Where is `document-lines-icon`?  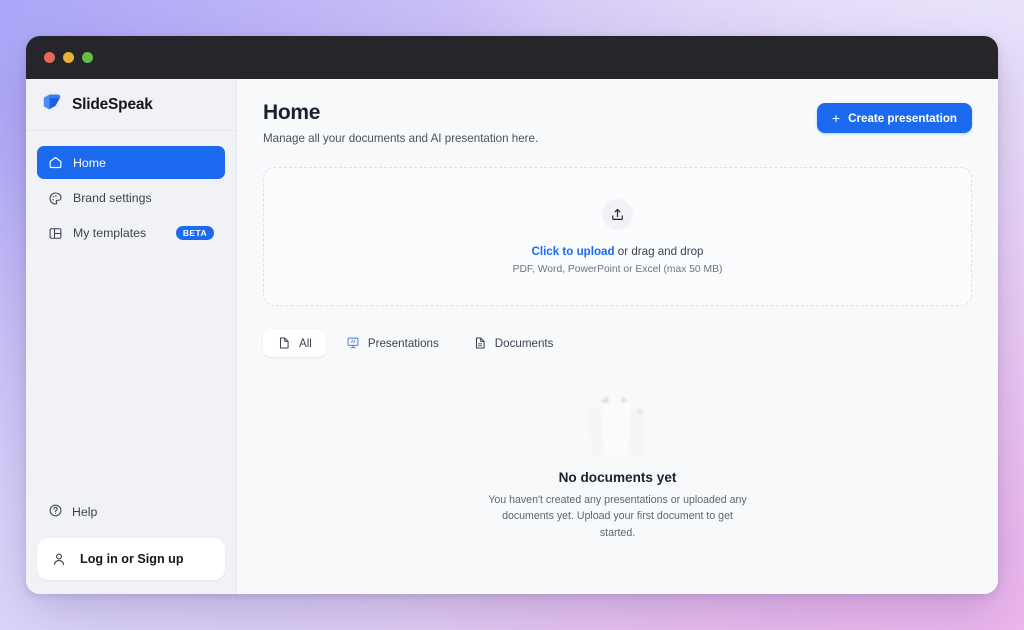 document-lines-icon is located at coordinates (480, 343).